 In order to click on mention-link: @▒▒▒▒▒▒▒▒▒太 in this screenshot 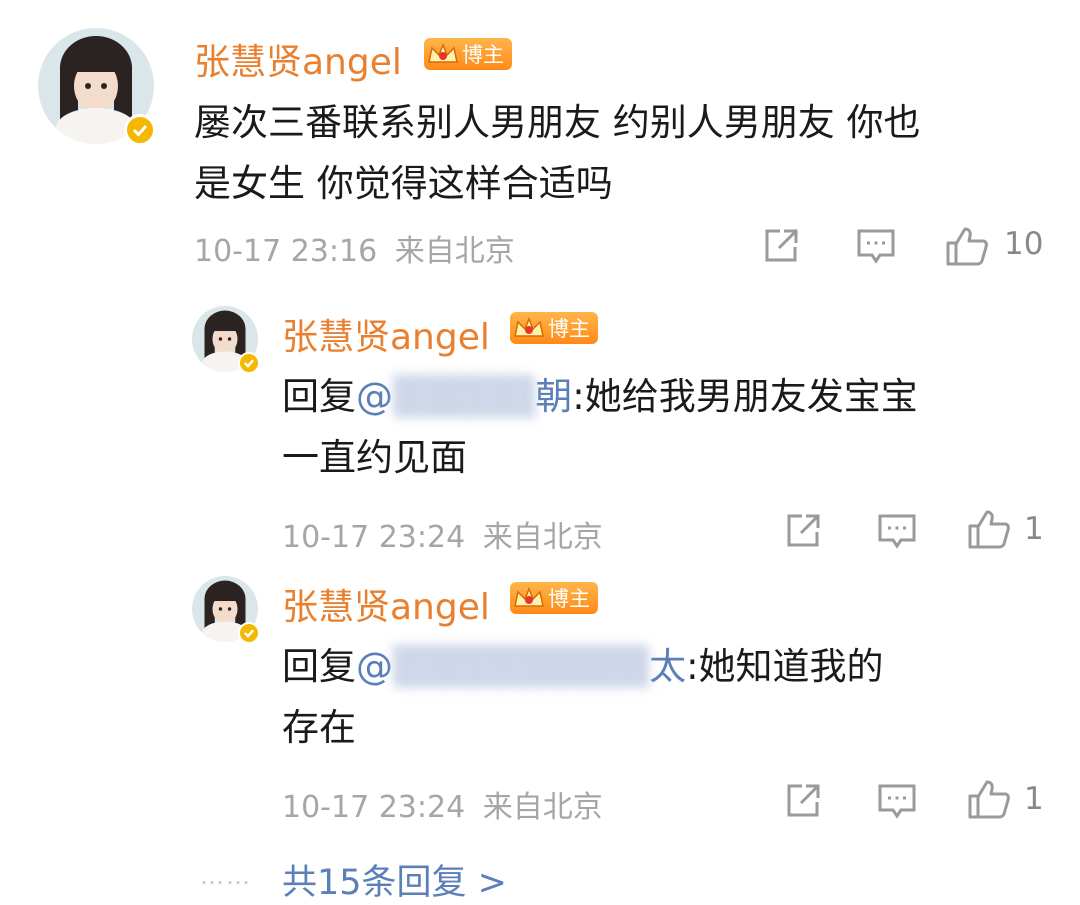, I will do `click(521, 666)`.